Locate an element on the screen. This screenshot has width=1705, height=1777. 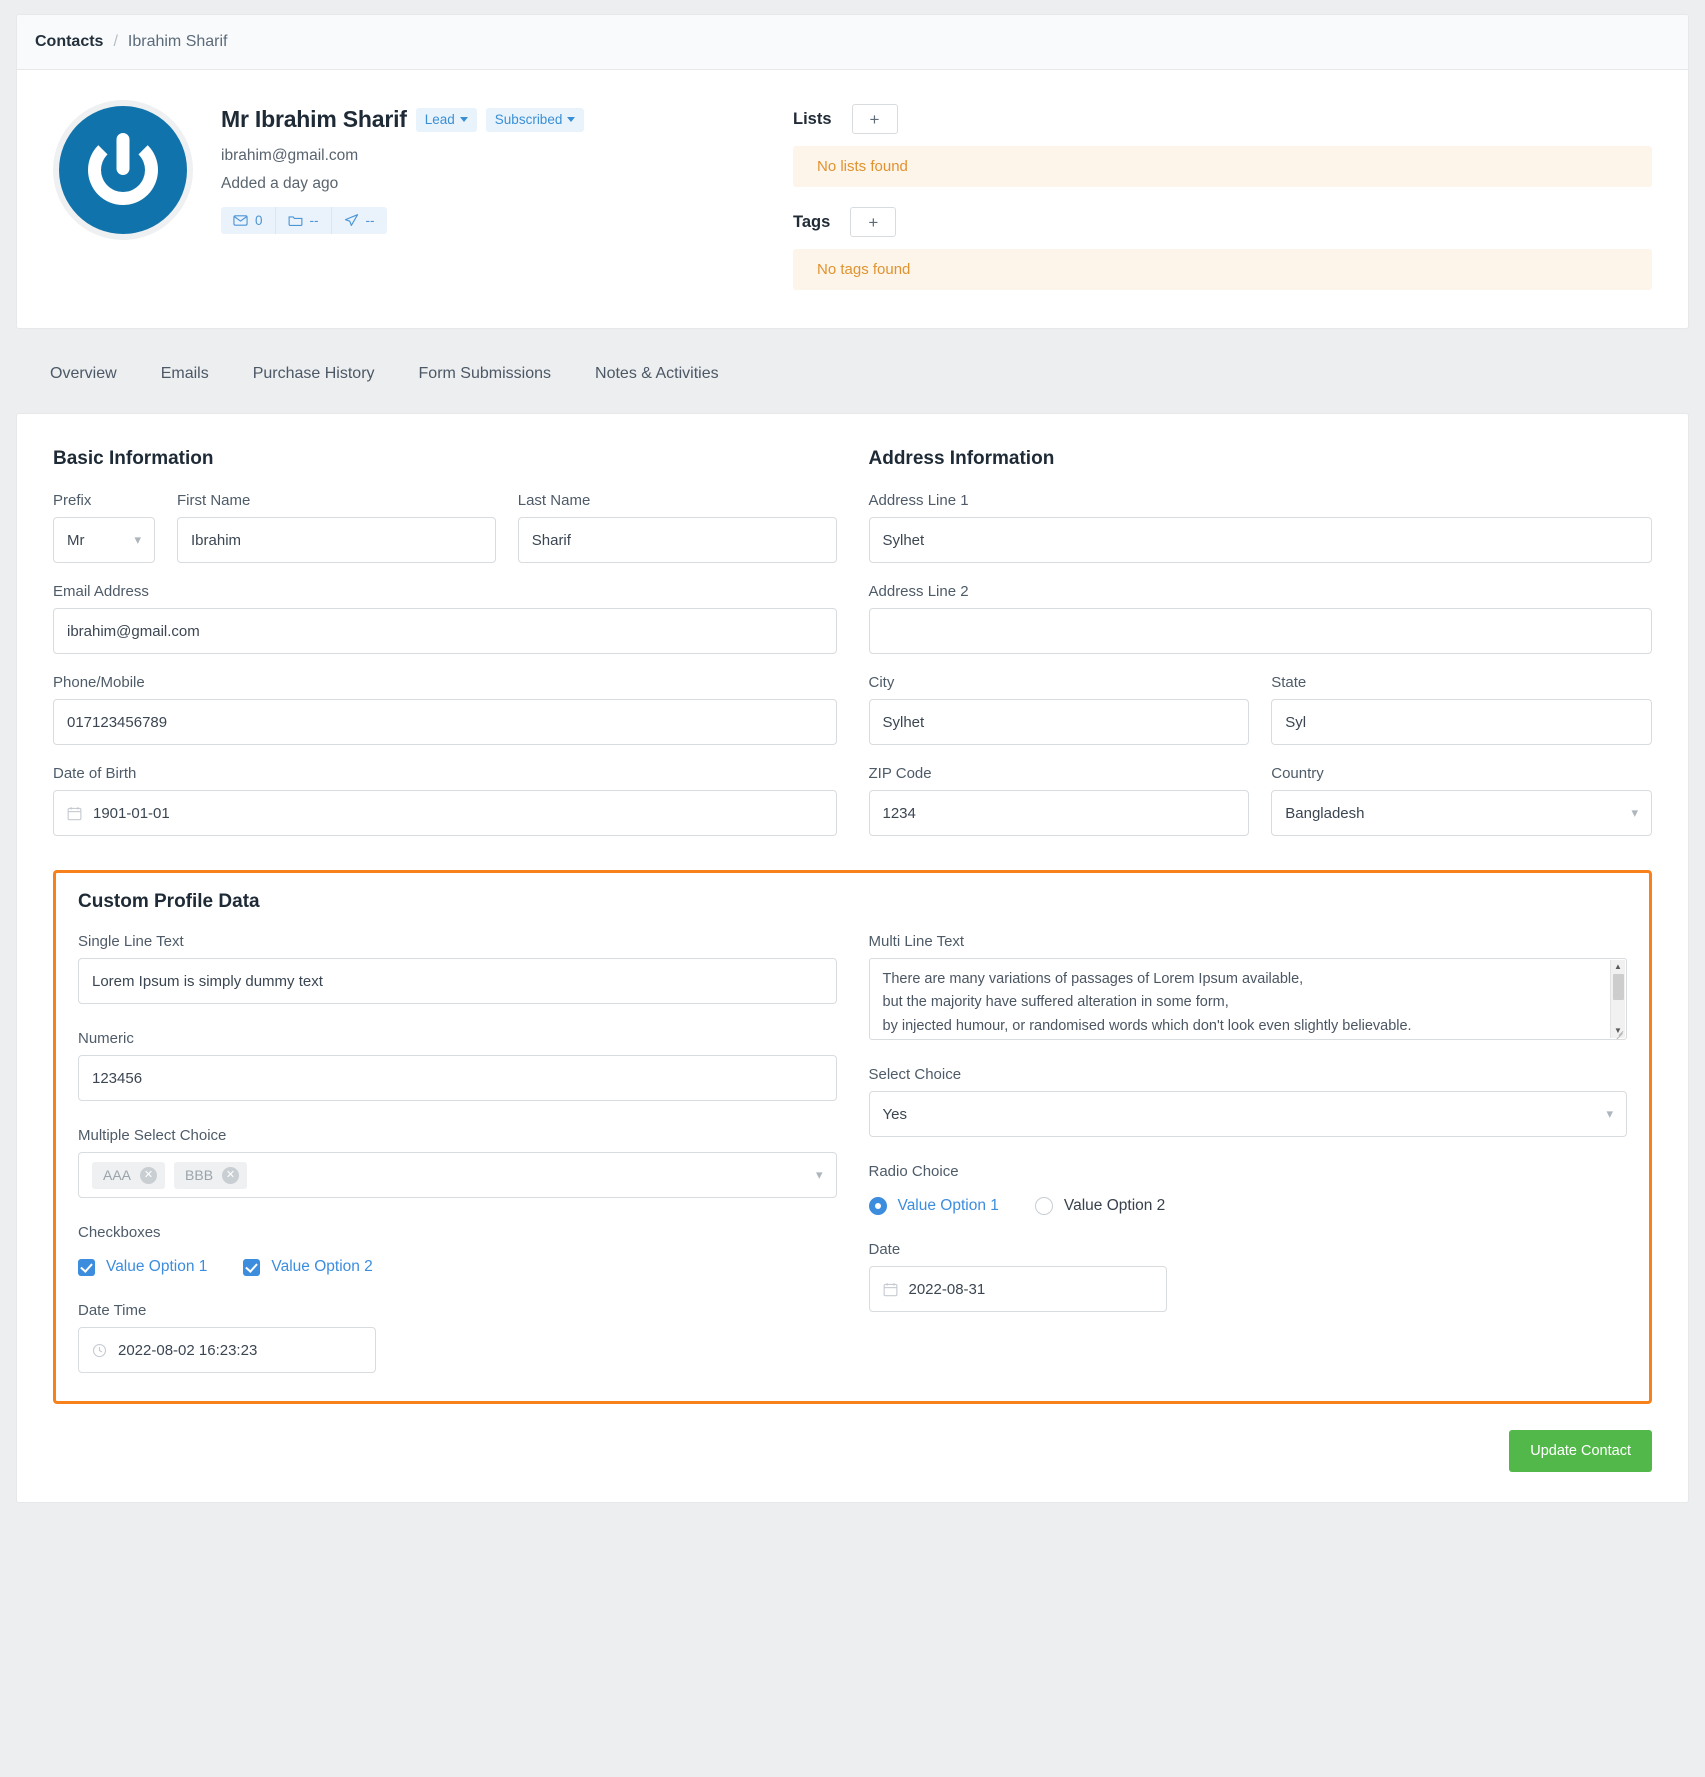
email-label: Email Address is located at coordinates (101, 591).